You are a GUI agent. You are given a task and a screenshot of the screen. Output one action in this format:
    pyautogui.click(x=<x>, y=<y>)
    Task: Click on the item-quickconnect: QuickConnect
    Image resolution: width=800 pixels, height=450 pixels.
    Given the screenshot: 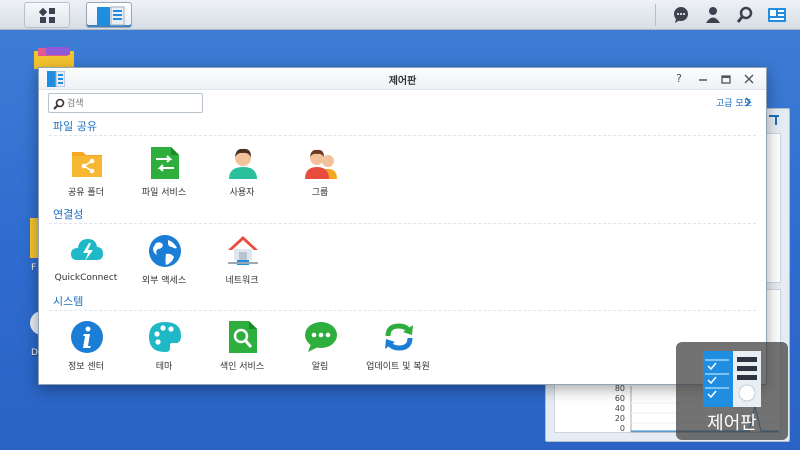 What is the action you would take?
    pyautogui.click(x=86, y=264)
    